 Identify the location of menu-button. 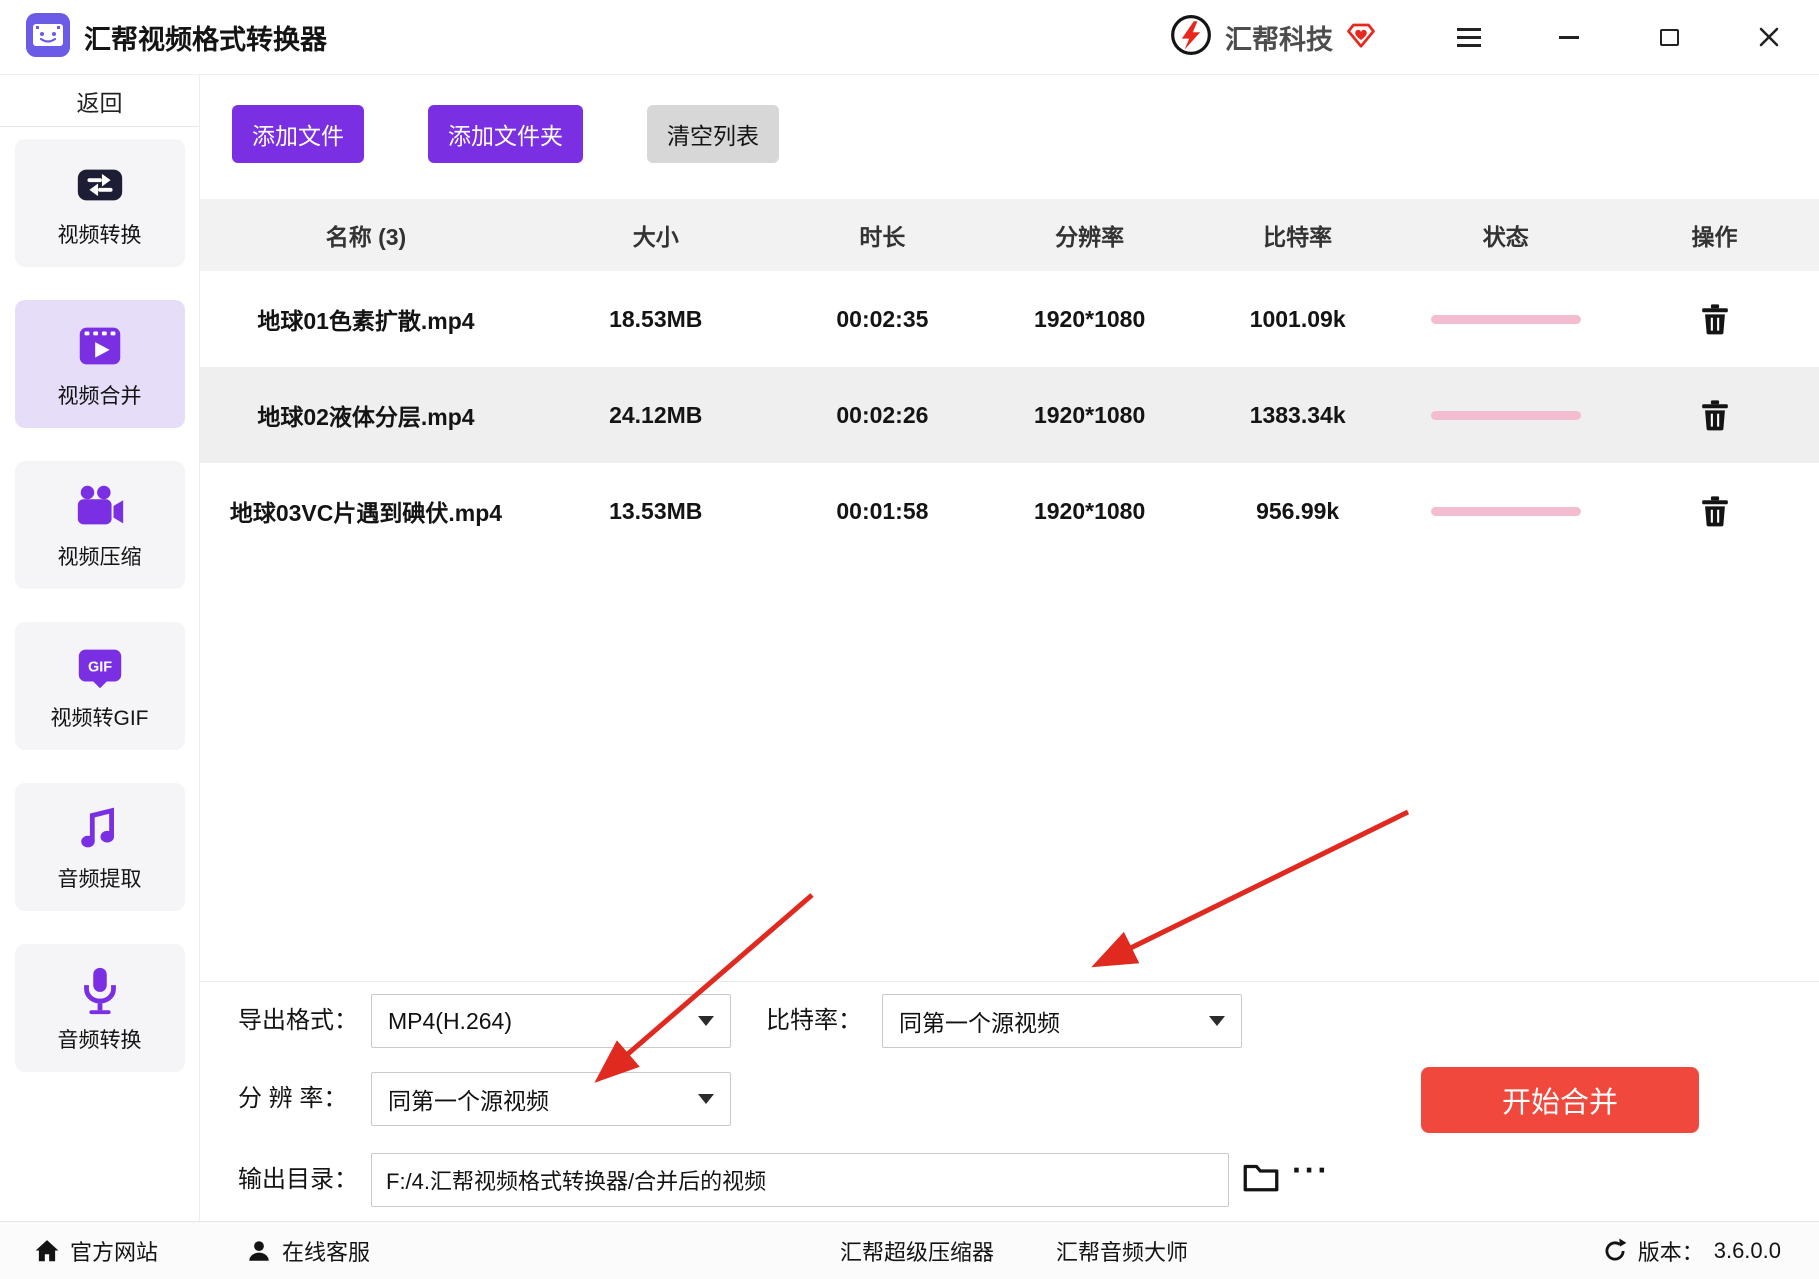
(1469, 37).